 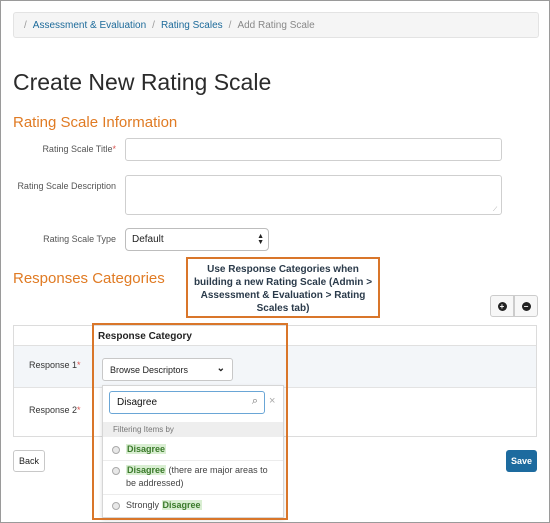 What do you see at coordinates (89, 278) in the screenshot?
I see `responses-categories-heading: Responses Categories` at bounding box center [89, 278].